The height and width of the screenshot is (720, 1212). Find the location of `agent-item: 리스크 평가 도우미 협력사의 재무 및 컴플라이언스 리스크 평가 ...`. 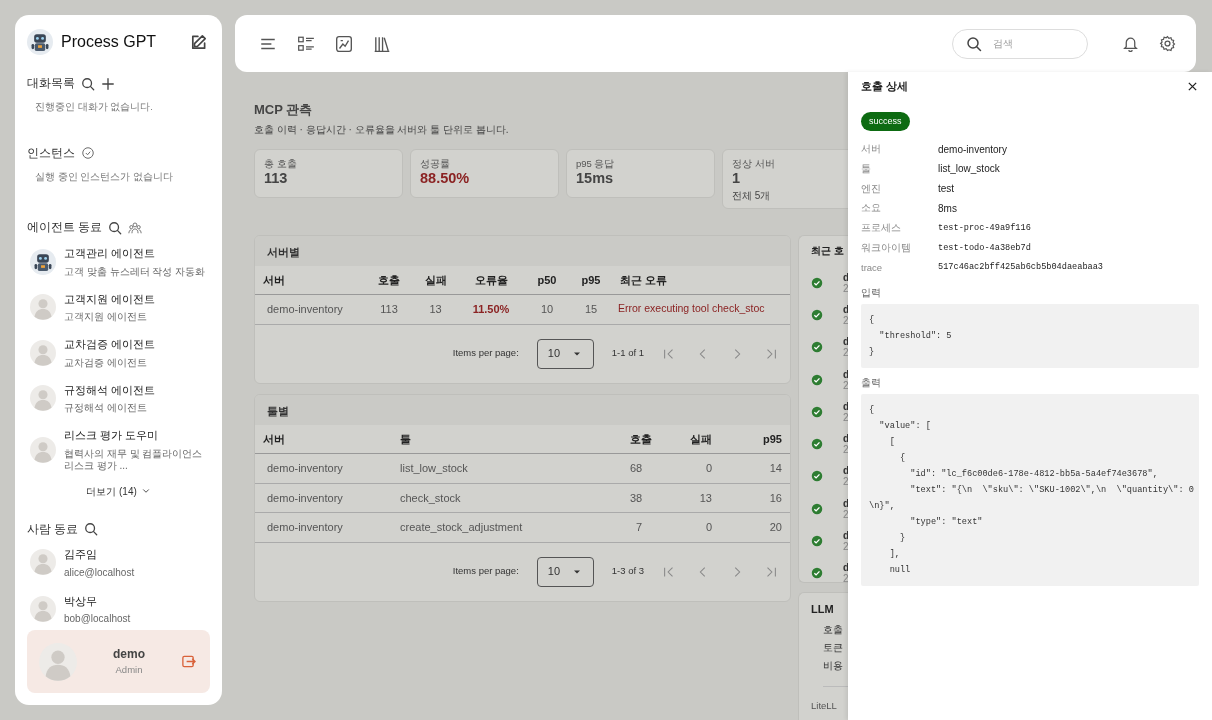

agent-item: 리스크 평가 도우미 협력사의 재무 및 컴플라이언스 리스크 평가 ... is located at coordinates (118, 449).